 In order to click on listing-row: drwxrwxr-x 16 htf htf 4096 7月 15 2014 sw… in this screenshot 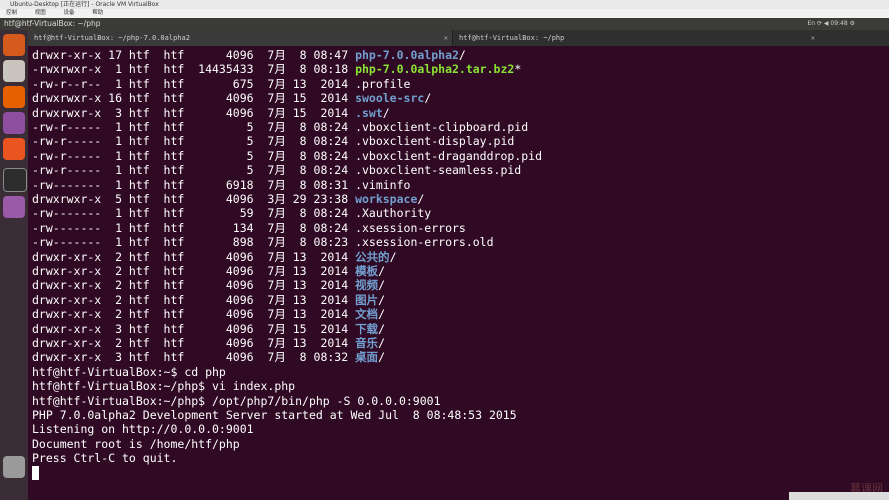, I will do `click(231, 98)`.